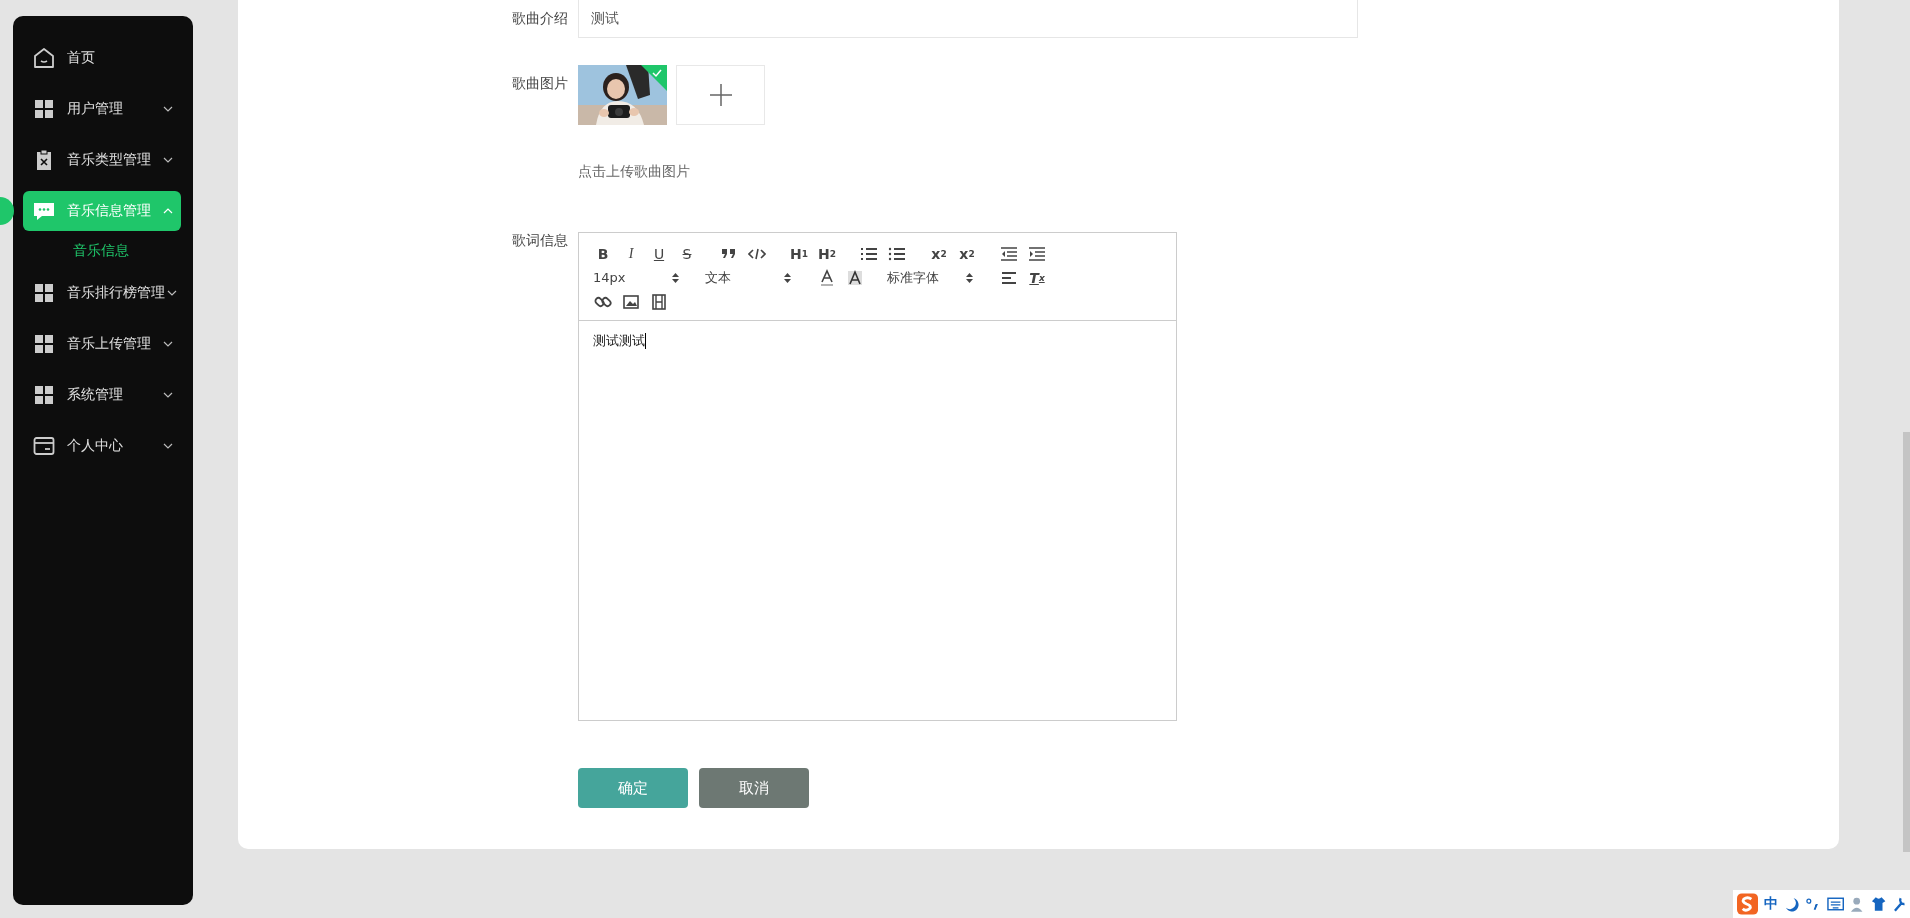 This screenshot has height=918, width=1910. I want to click on upload-hint: 点击上传歌曲图片, so click(634, 172).